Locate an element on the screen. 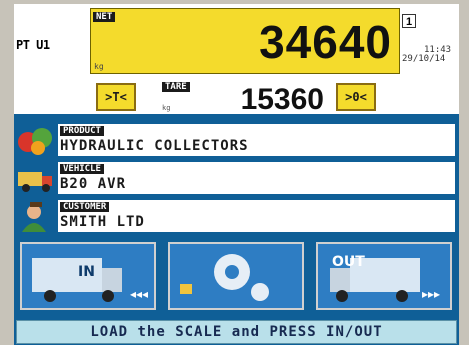  truck-in-icon: IN ◂◂◂ is located at coordinates (90, 280).